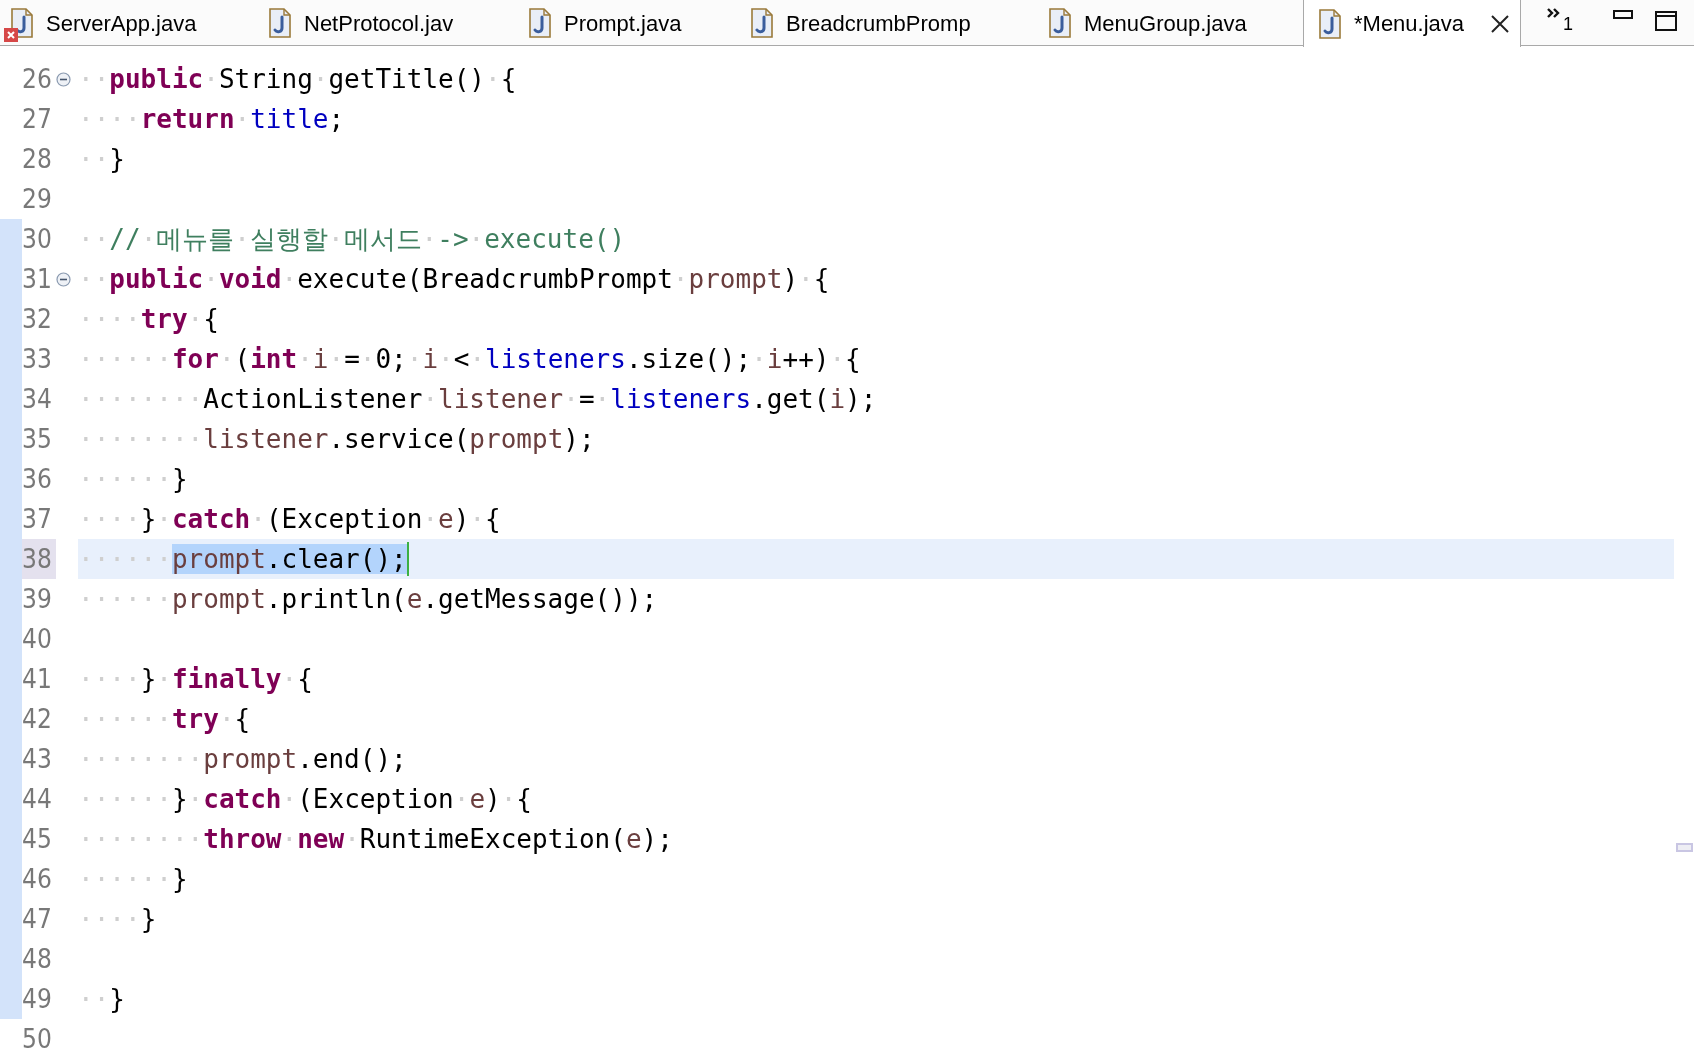 This screenshot has width=1694, height=1048. Describe the element at coordinates (37, 839) in the screenshot. I see `line-number: 45` at that location.